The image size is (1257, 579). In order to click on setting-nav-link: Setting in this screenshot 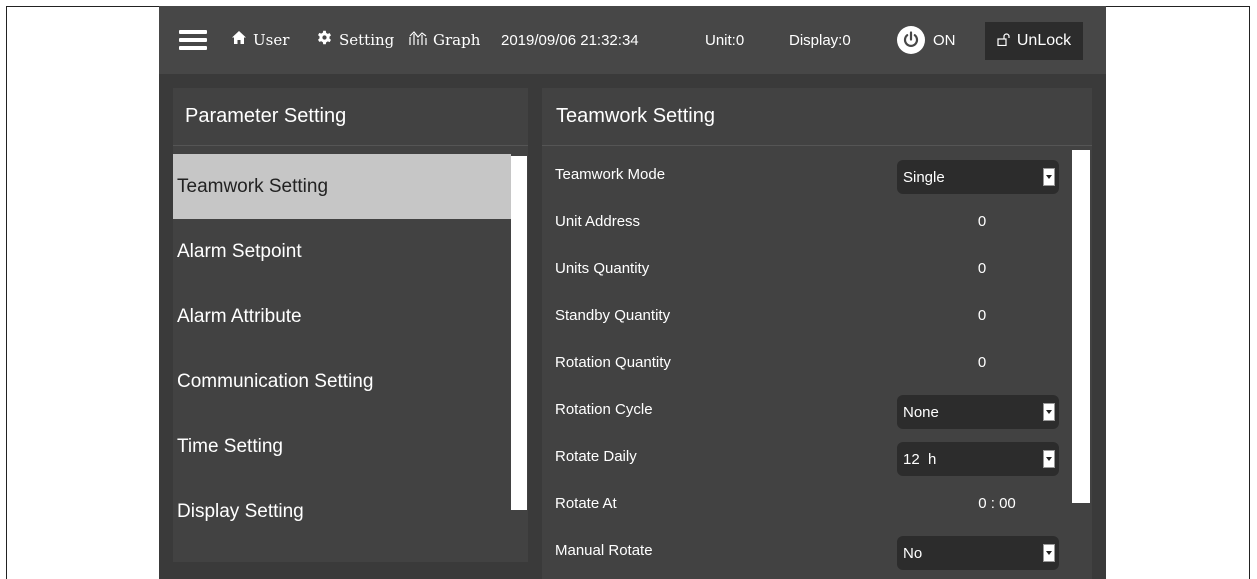, I will do `click(355, 40)`.